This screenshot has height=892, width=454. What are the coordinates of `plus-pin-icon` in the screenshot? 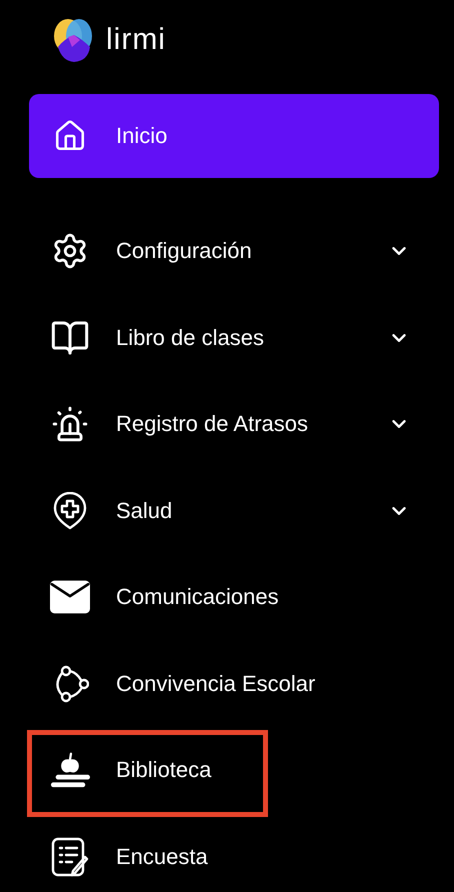 It's located at (70, 511).